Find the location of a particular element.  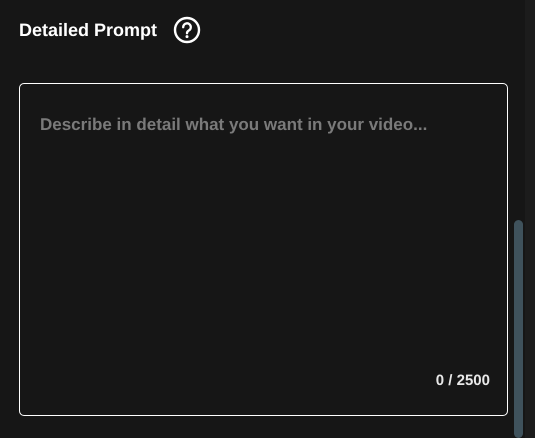

section-title: Detailed Prompt is located at coordinates (88, 30).